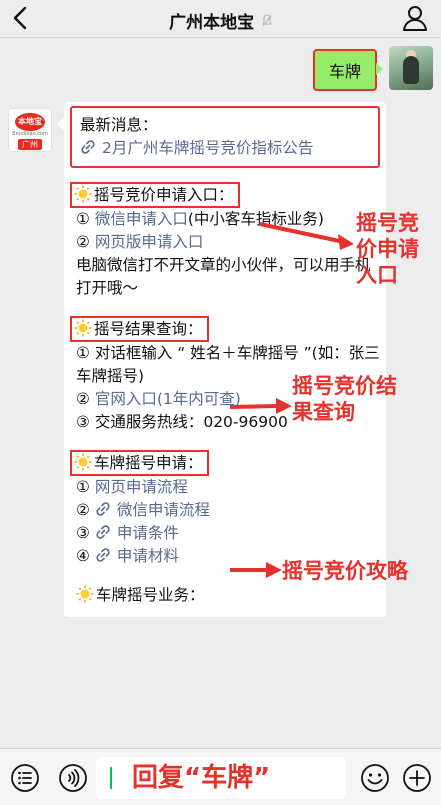 Image resolution: width=441 pixels, height=805 pixels. What do you see at coordinates (141, 219) in the screenshot?
I see `wechat-apply-link: 微信申请入口` at bounding box center [141, 219].